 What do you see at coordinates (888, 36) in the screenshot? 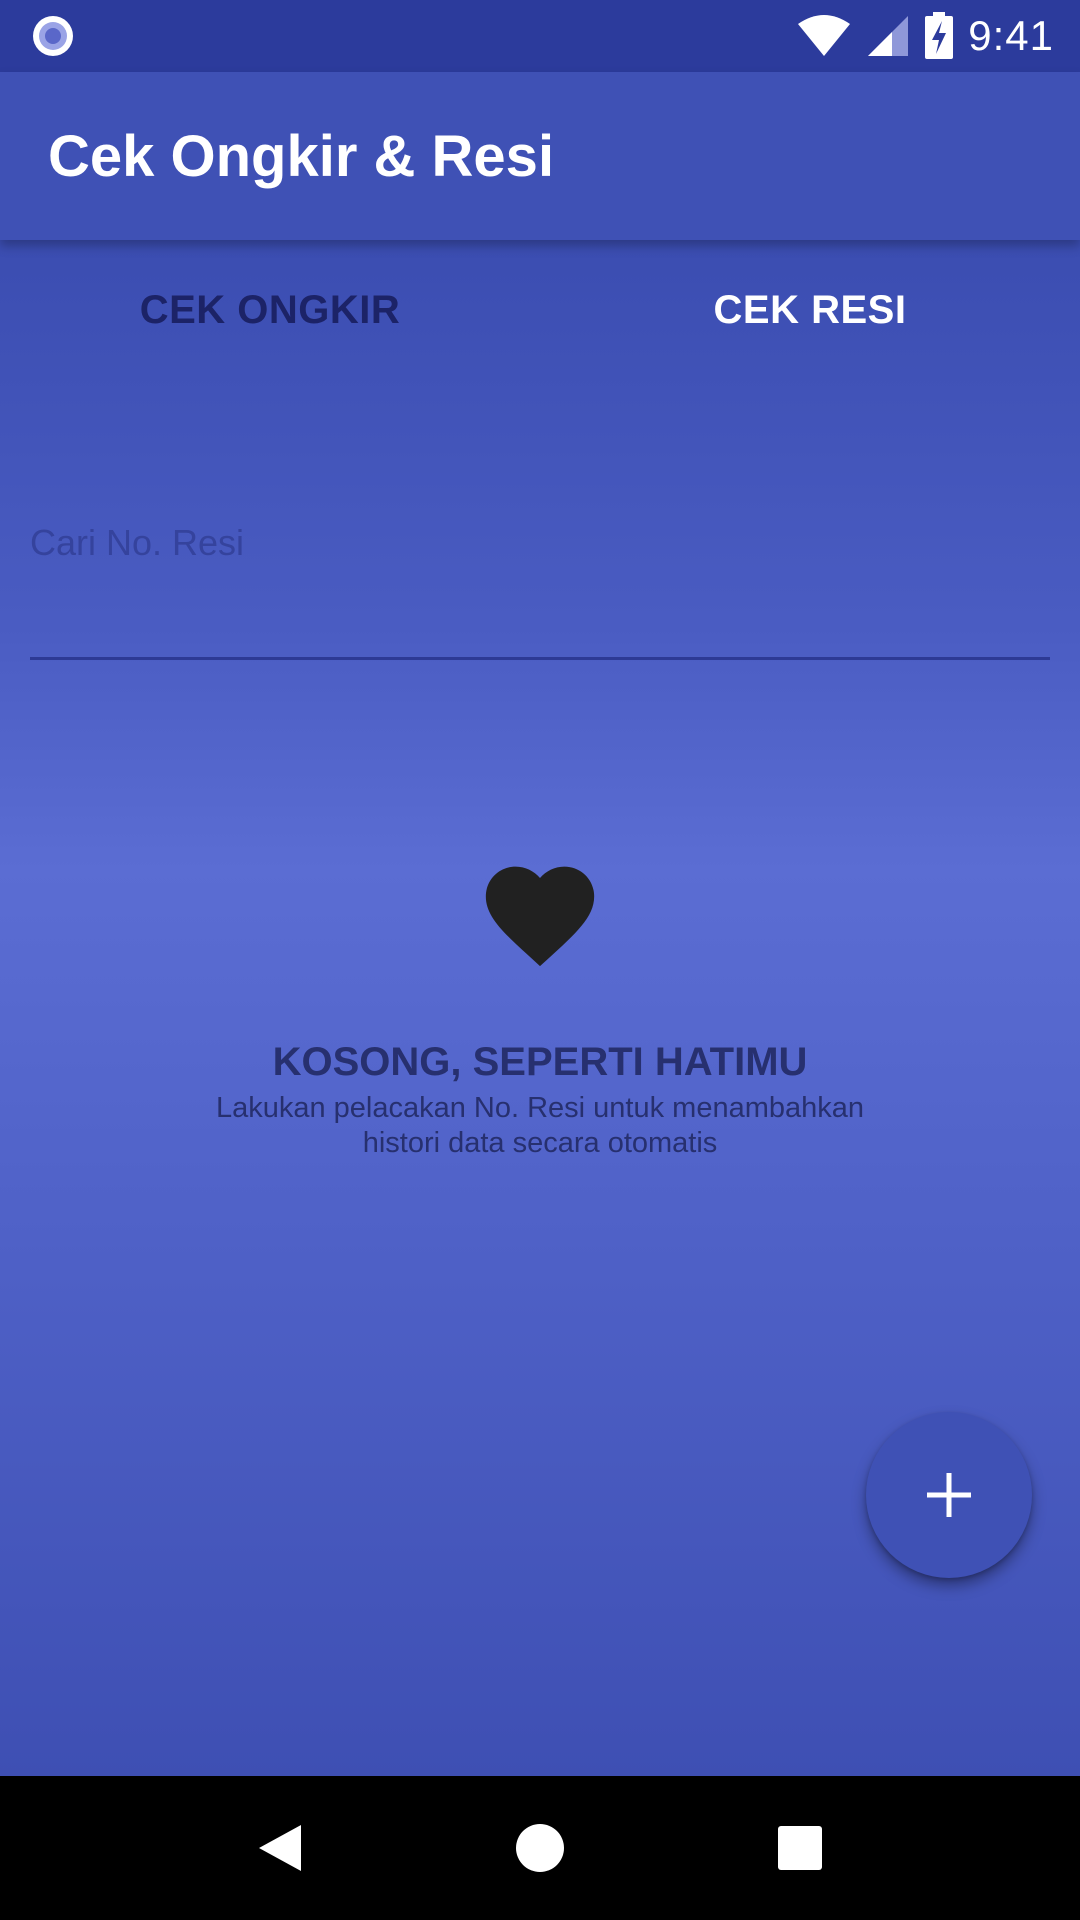
I see `cell-signal-icon` at bounding box center [888, 36].